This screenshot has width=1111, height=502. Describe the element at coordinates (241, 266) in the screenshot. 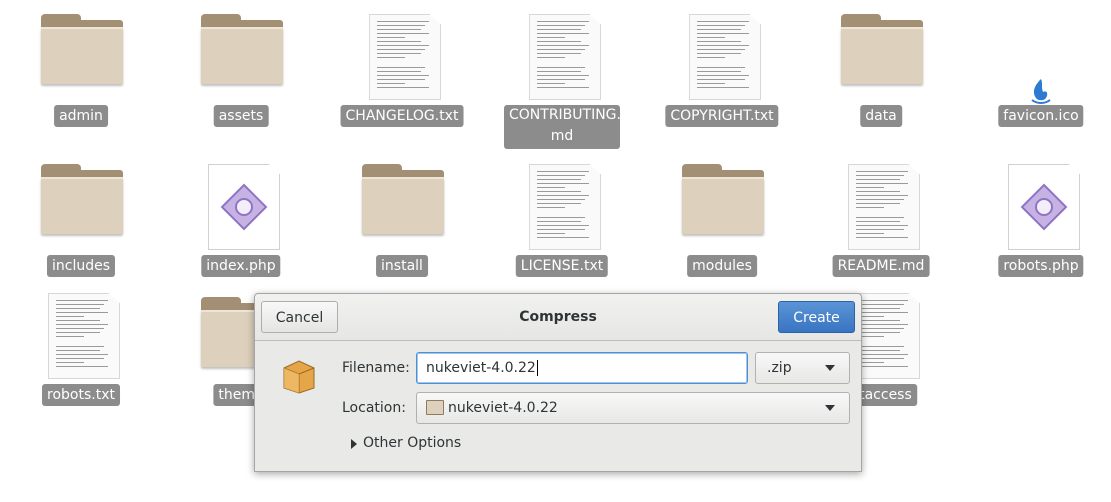

I see `file-label: index.php` at that location.